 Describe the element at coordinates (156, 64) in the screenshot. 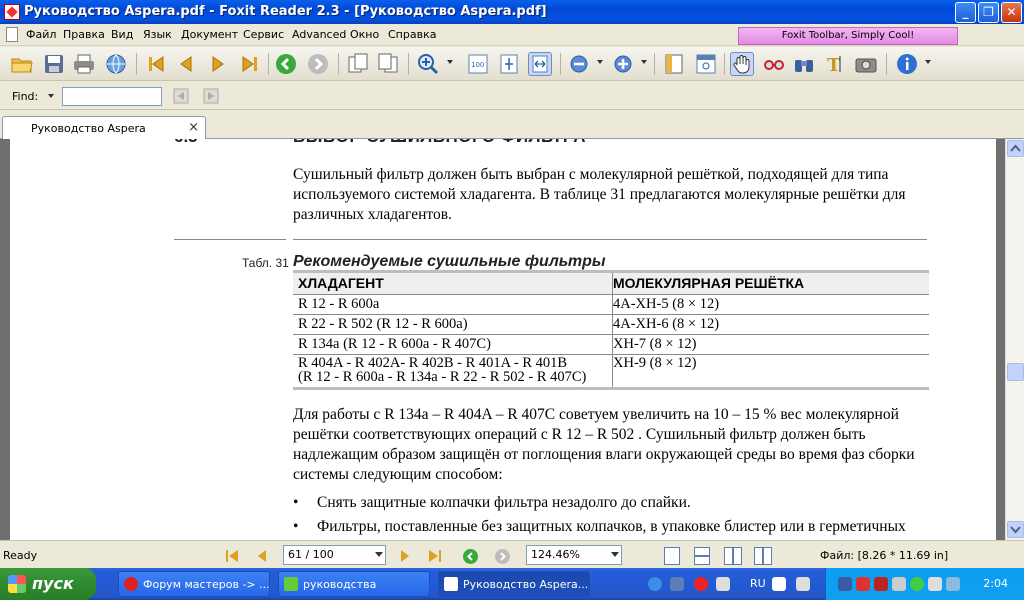

I see `first-page-icon` at that location.